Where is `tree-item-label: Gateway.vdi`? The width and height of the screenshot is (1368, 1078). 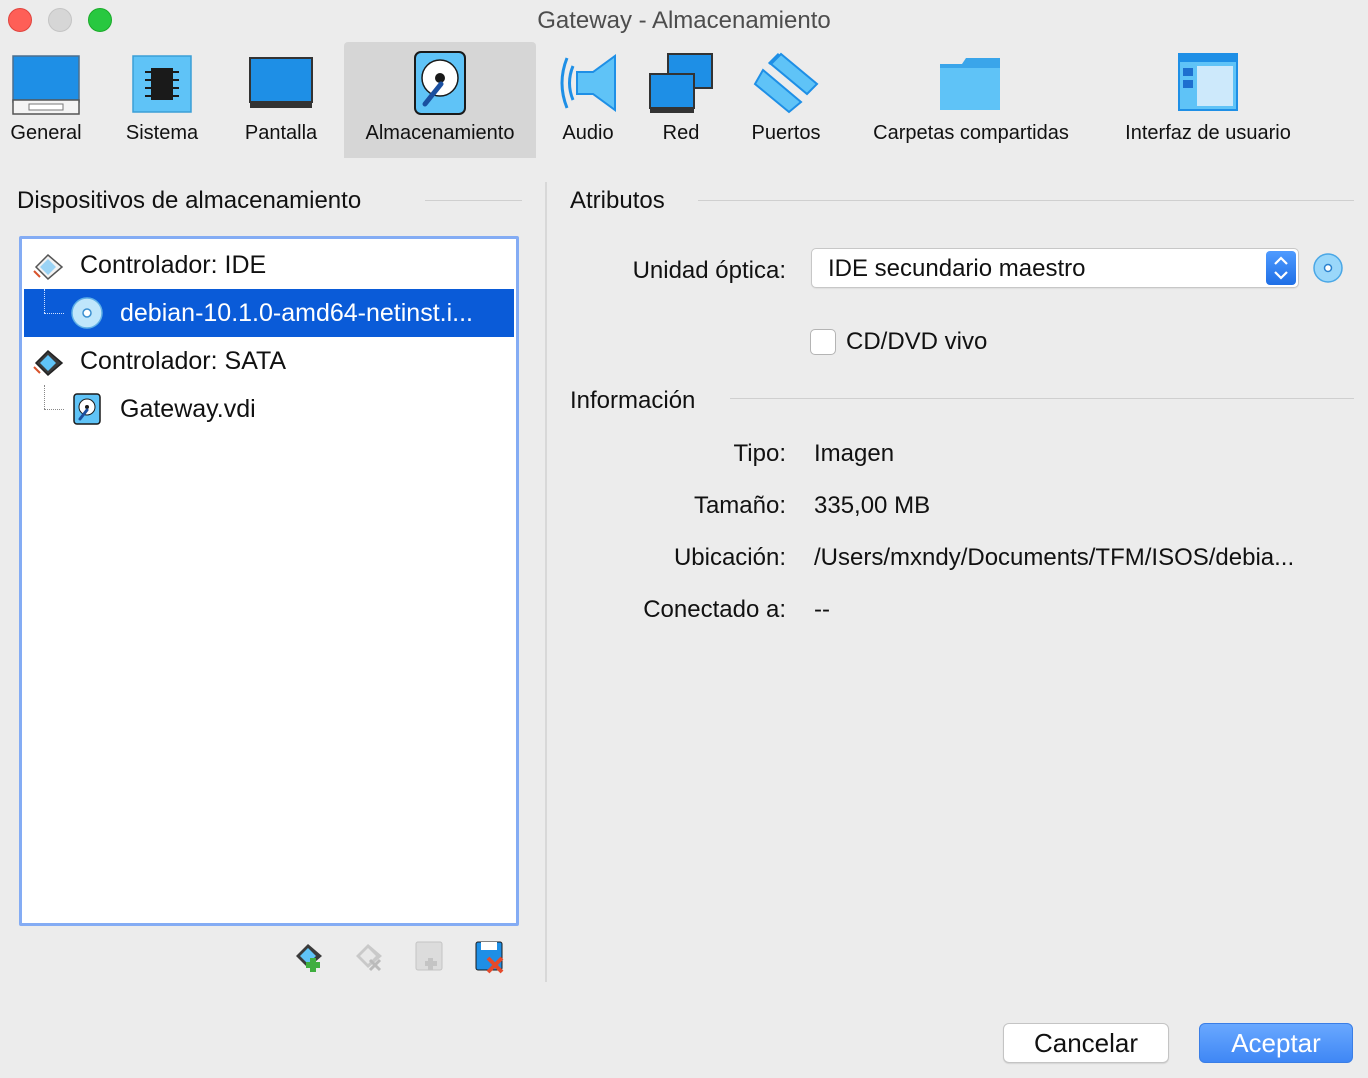 tree-item-label: Gateway.vdi is located at coordinates (188, 409).